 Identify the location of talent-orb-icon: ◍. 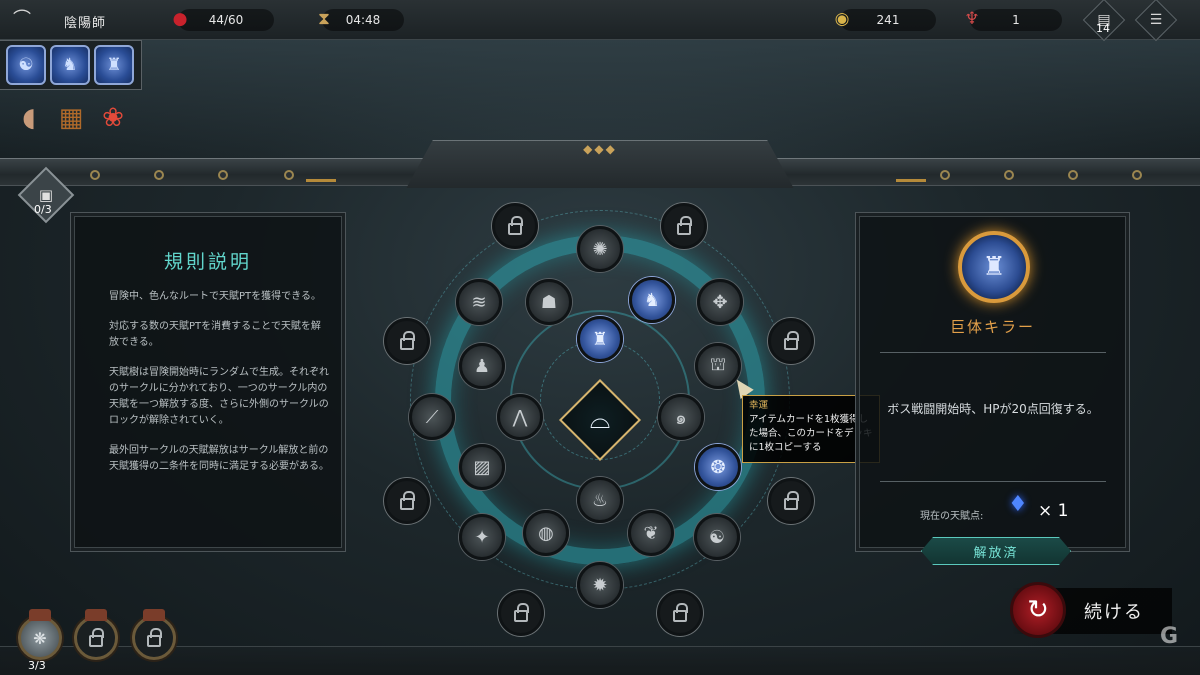
(546, 533).